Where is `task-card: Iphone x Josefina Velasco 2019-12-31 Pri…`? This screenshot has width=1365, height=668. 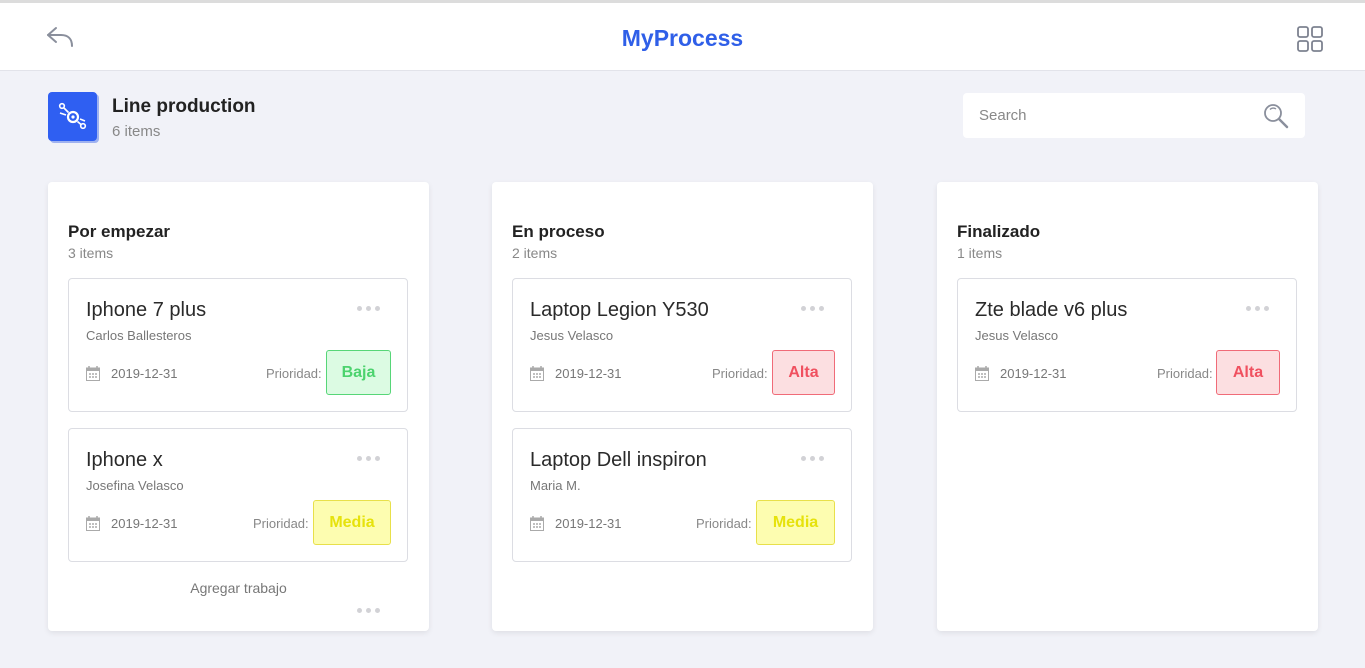 task-card: Iphone x Josefina Velasco 2019-12-31 Pri… is located at coordinates (238, 495).